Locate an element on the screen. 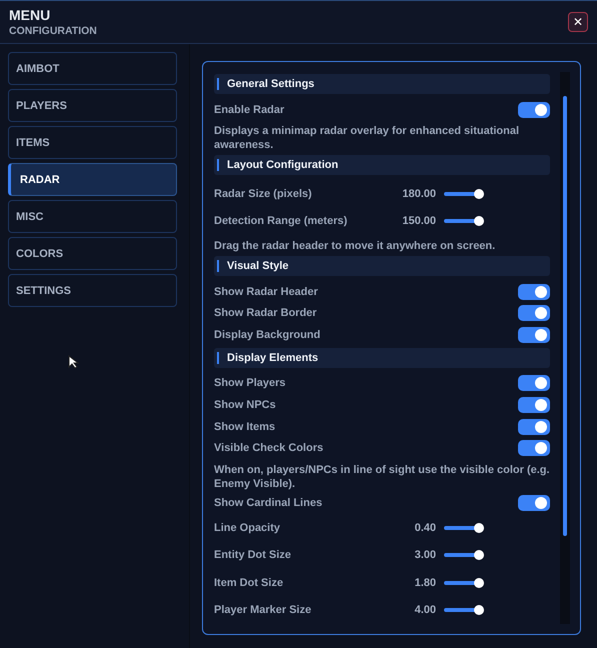 The image size is (597, 648). section-title: Display Elements is located at coordinates (272, 358).